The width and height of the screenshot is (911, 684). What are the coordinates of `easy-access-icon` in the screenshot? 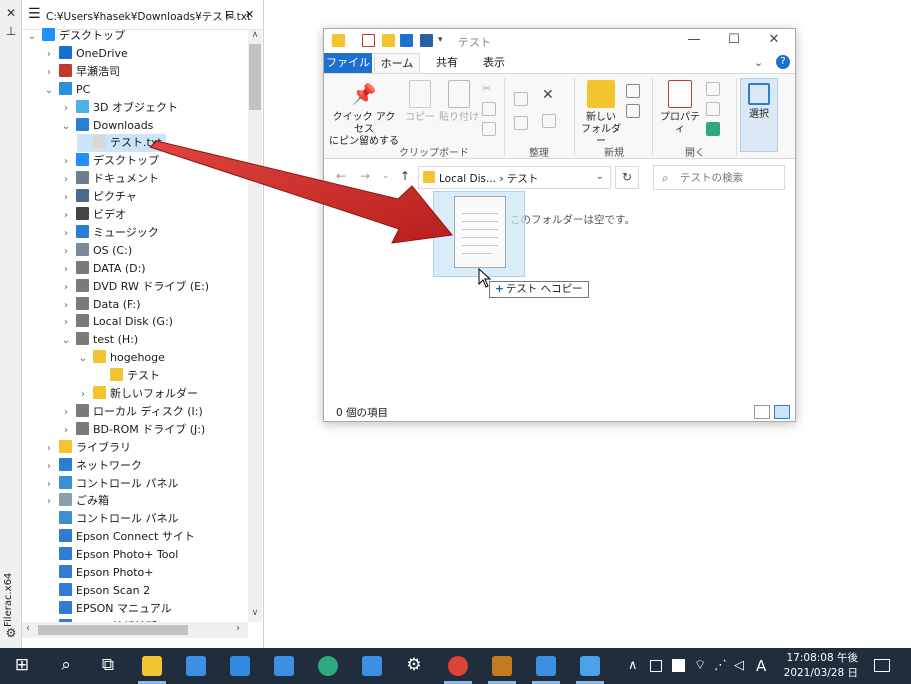 It's located at (633, 111).